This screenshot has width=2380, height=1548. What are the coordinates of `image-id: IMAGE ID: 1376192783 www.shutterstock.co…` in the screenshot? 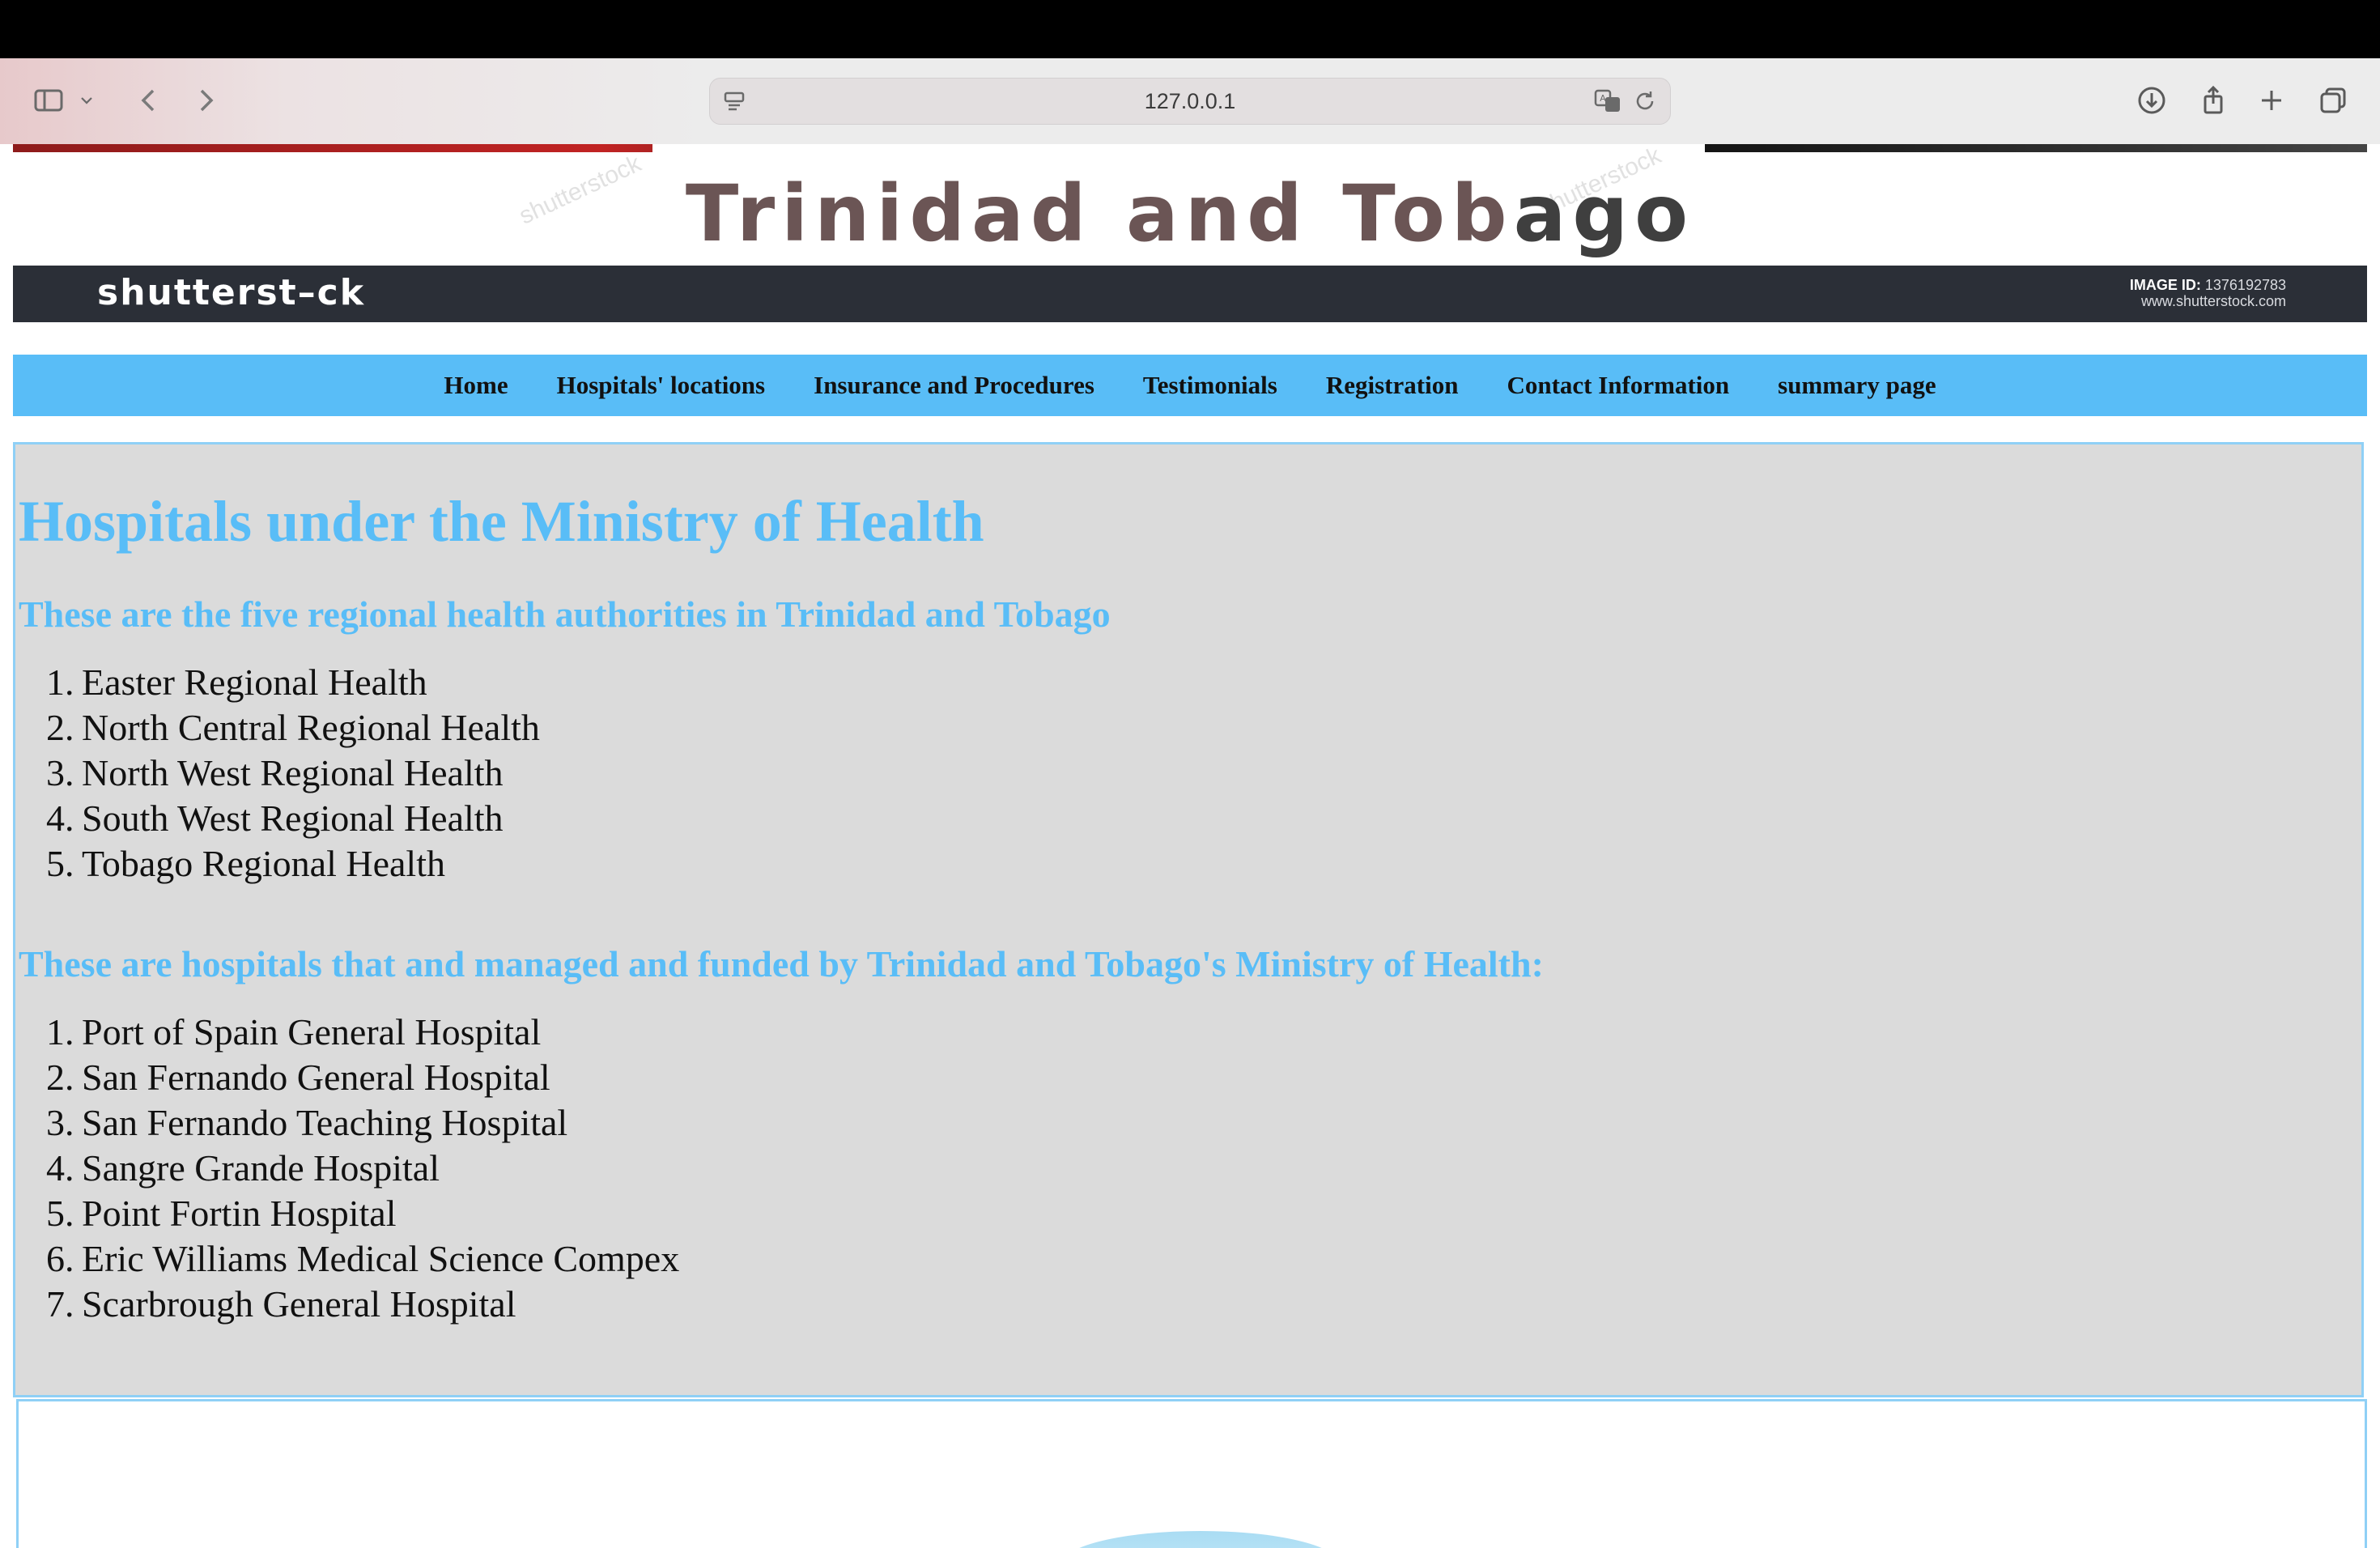 It's located at (2208, 293).